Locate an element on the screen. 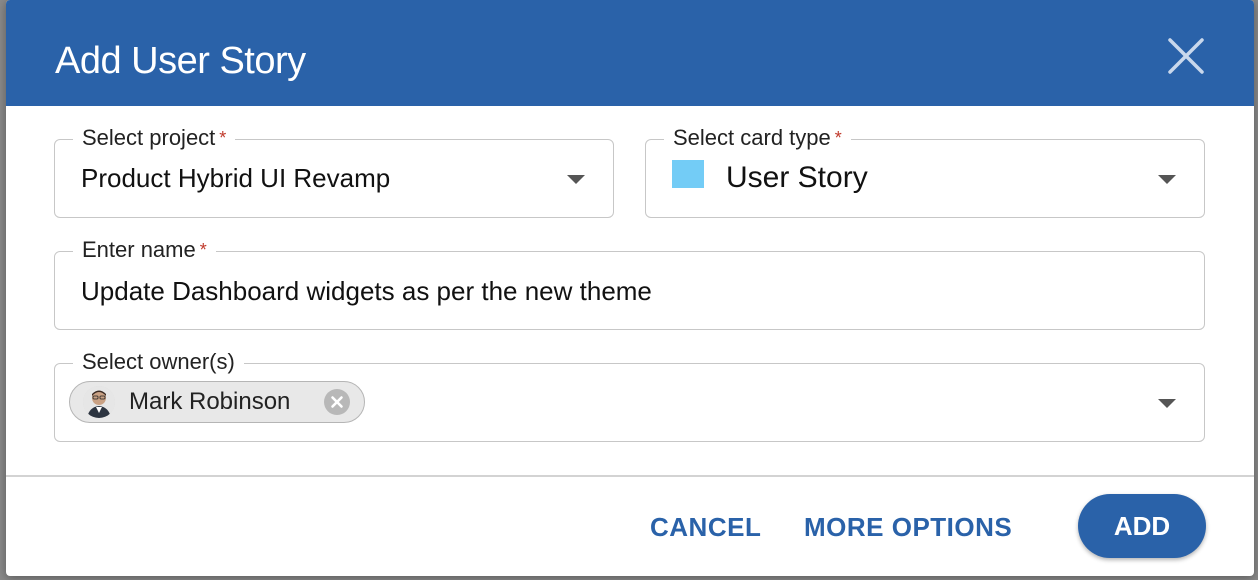 The width and height of the screenshot is (1258, 580). project-select: Select project * Product Hybrid UI Revamp is located at coordinates (334, 171).